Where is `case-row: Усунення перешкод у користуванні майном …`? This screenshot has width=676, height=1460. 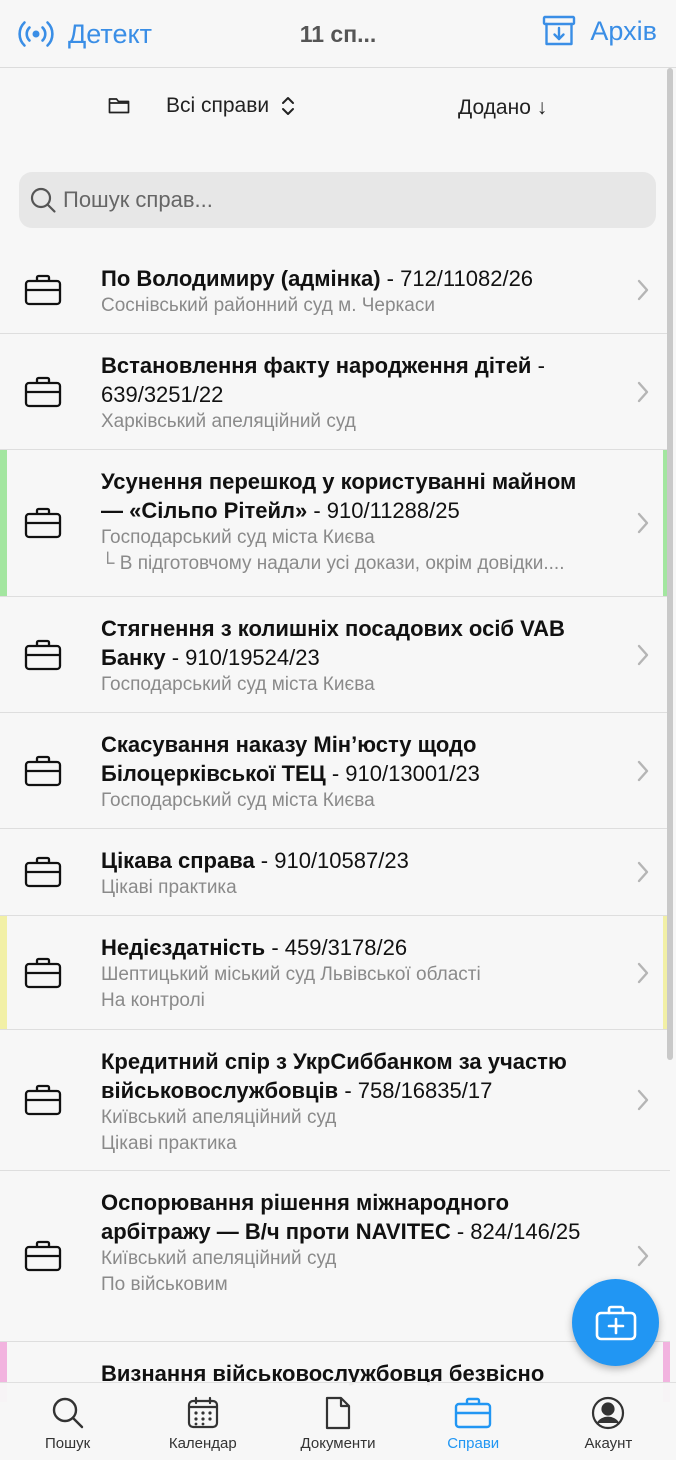 case-row: Усунення перешкод у користуванні майном … is located at coordinates (335, 523).